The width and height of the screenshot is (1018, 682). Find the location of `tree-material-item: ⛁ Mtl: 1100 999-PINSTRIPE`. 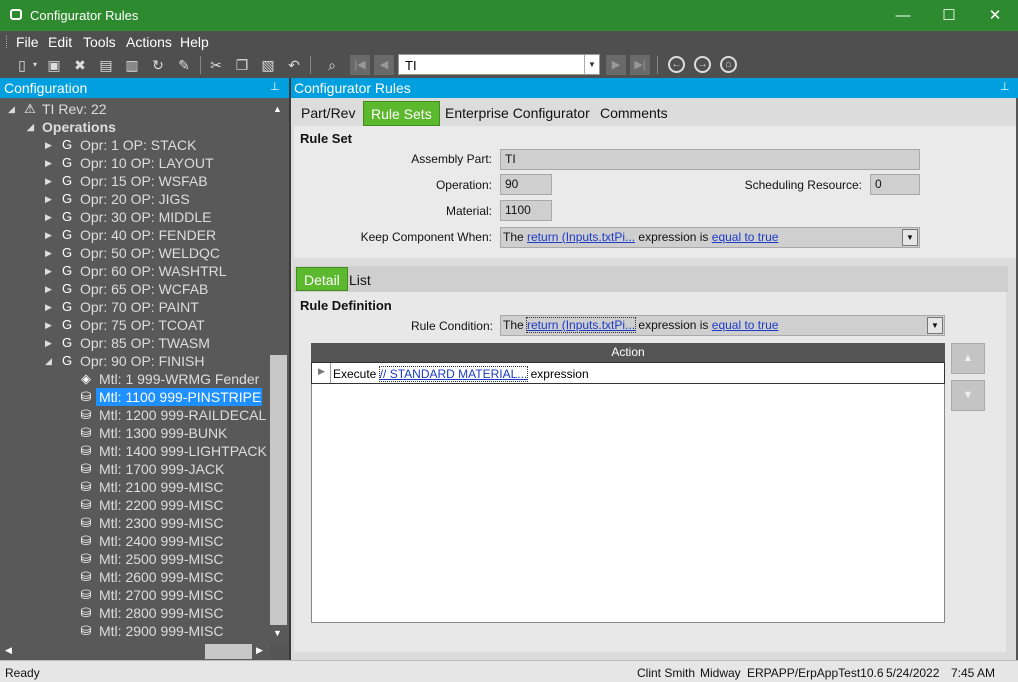

tree-material-item: ⛁ Mtl: 1100 999-PINSTRIPE is located at coordinates (173, 397).